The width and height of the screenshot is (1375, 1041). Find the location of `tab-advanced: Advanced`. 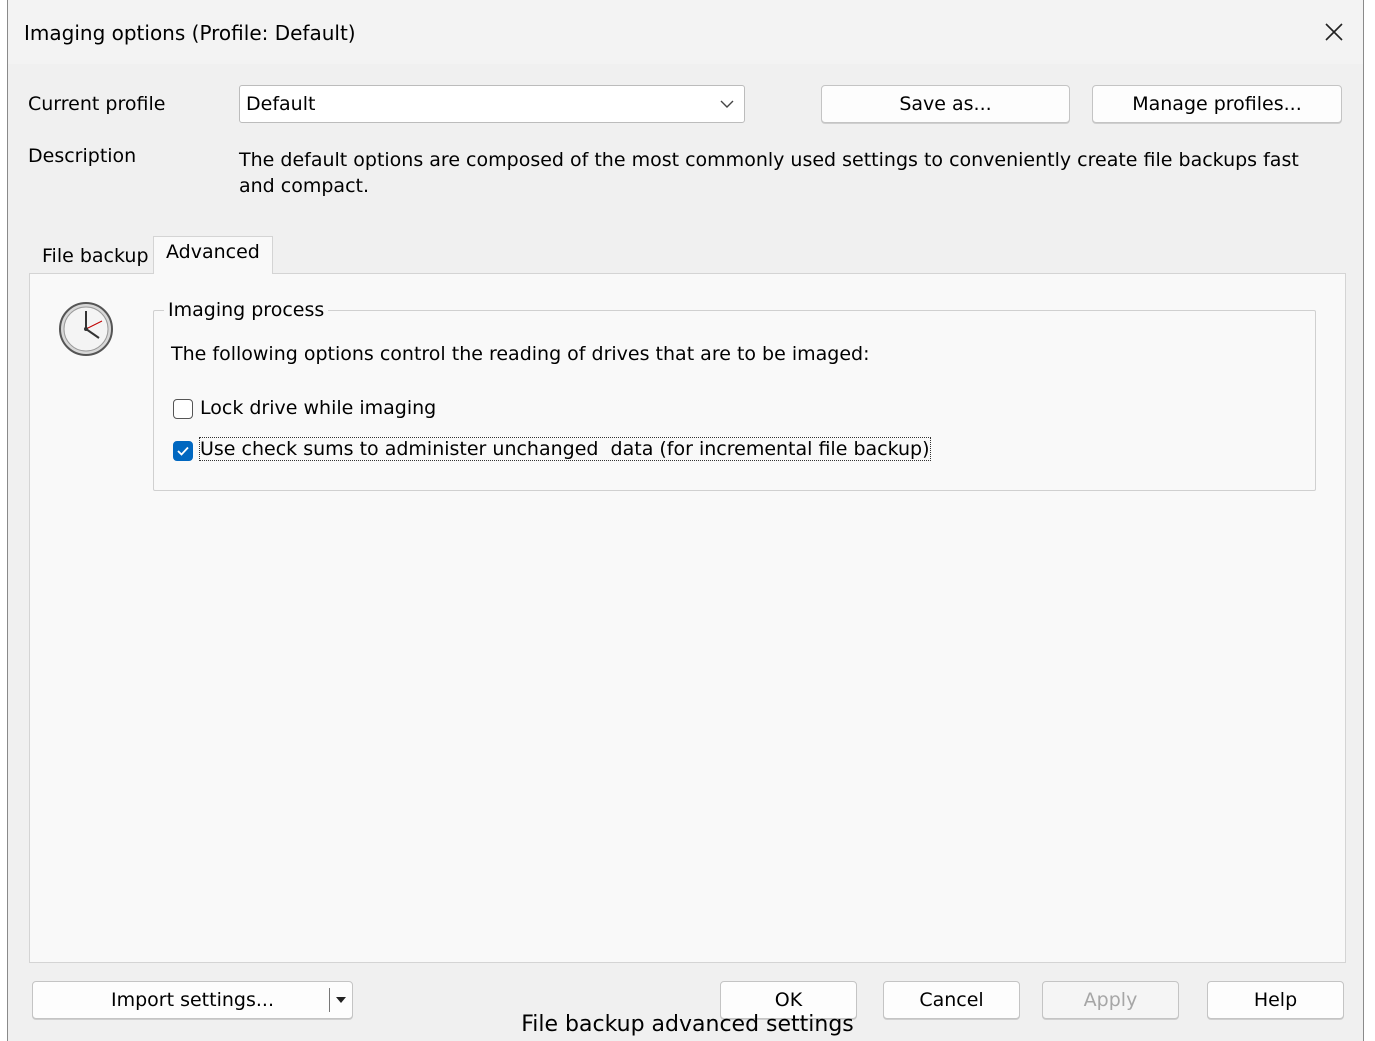

tab-advanced: Advanced is located at coordinates (213, 255).